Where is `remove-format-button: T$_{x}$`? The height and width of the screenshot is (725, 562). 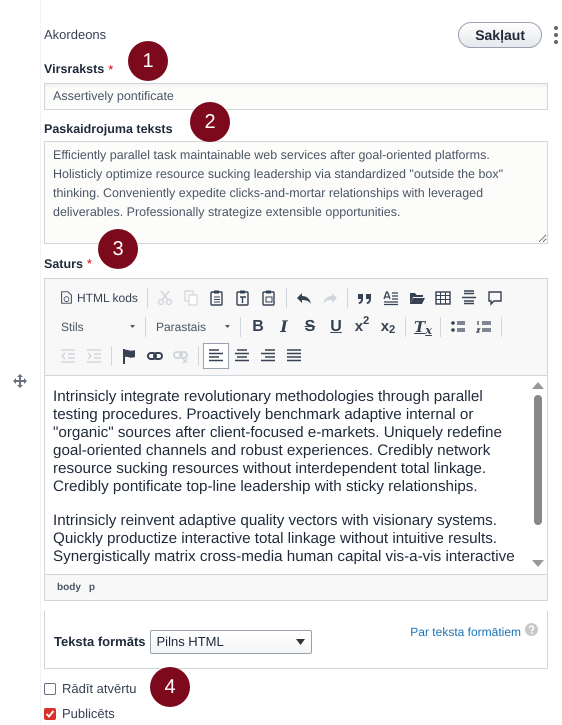
remove-format-button: T$_{x}$ is located at coordinates (423, 327).